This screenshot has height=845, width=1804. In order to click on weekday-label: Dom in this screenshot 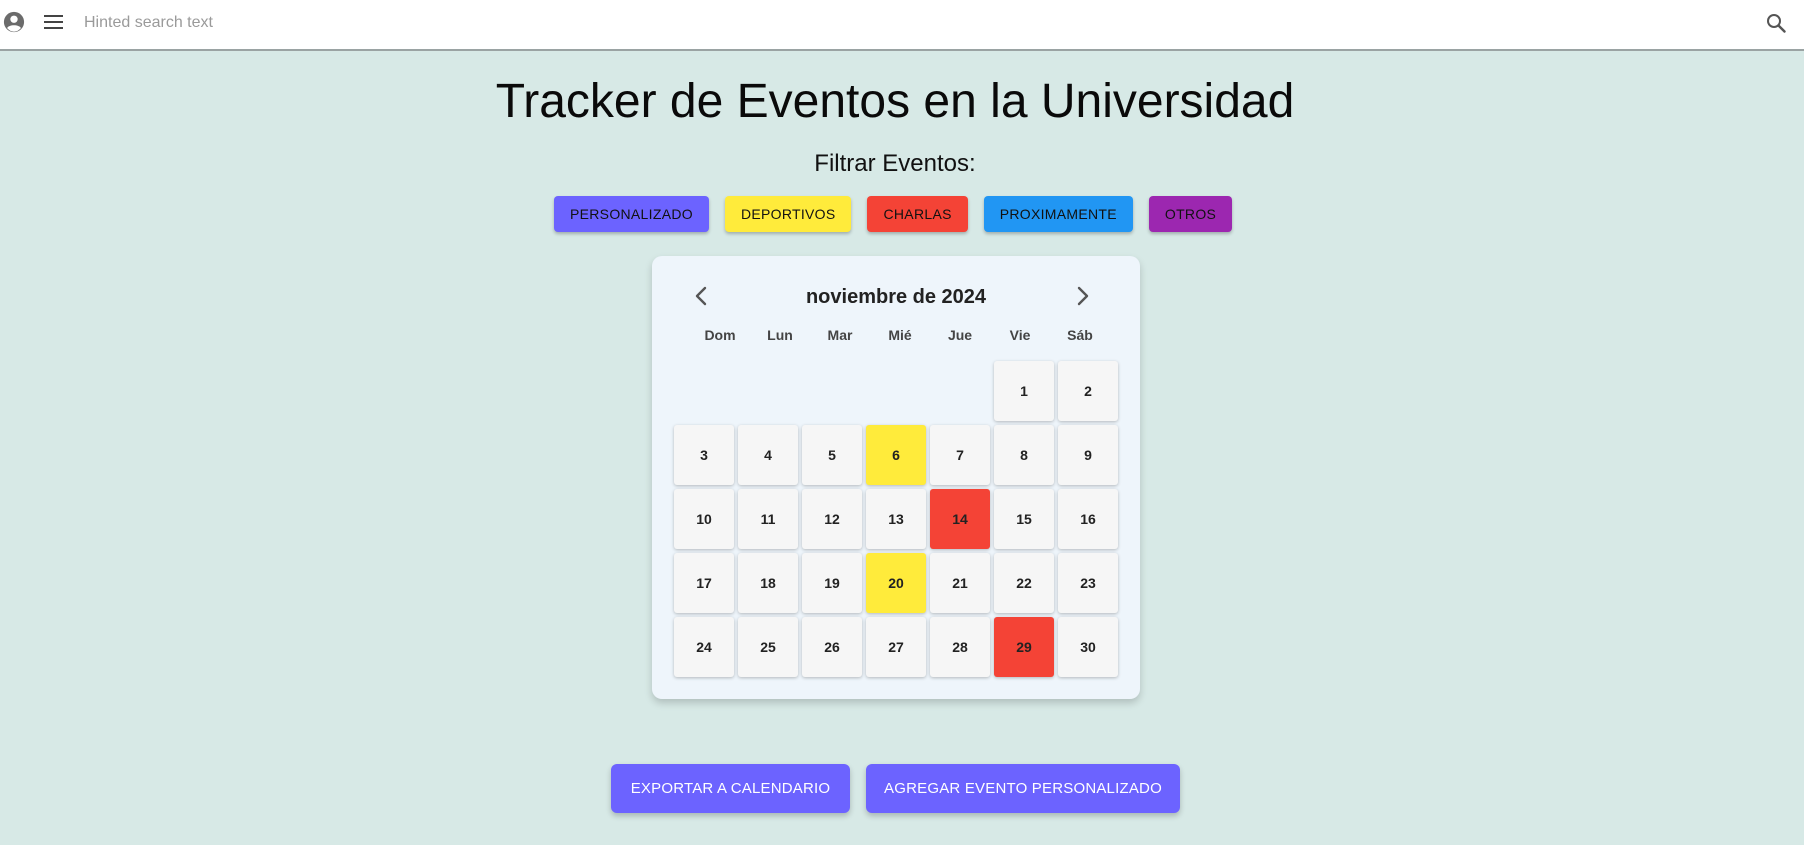, I will do `click(720, 335)`.